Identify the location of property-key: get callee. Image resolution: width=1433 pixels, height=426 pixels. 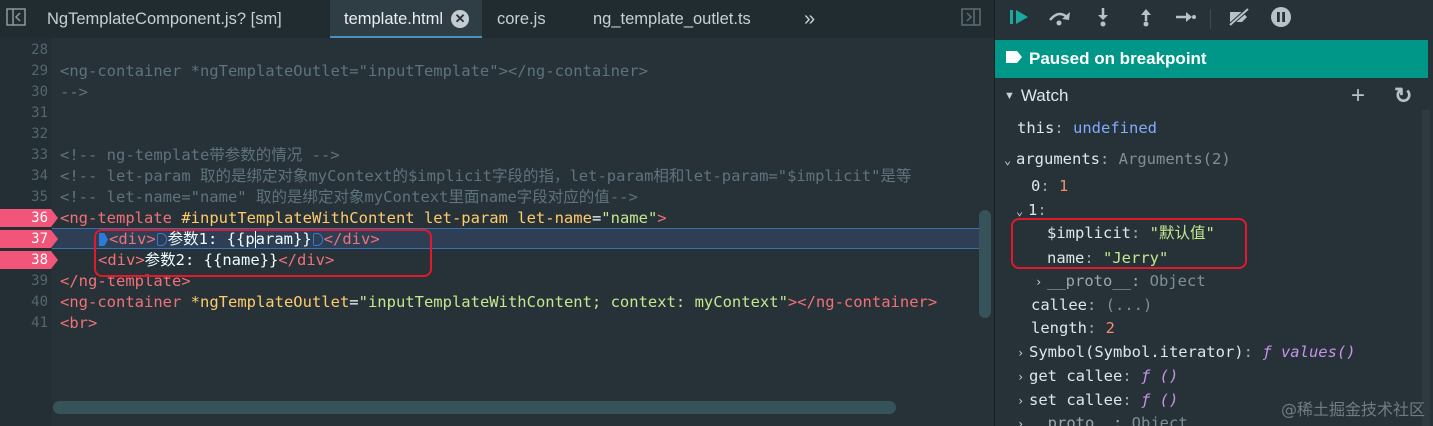
(1076, 376).